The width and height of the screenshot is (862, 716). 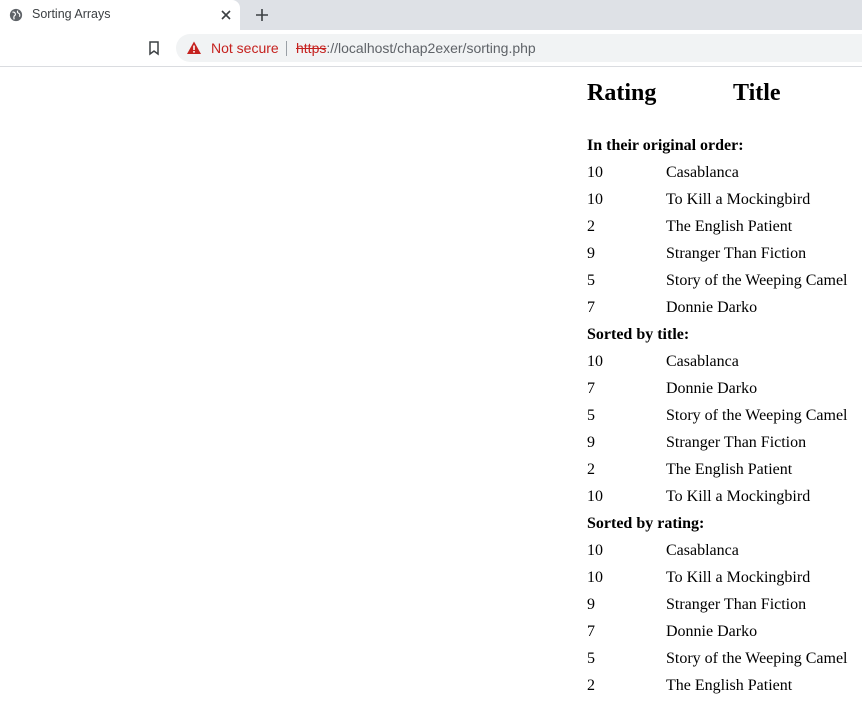 I want to click on new-tab-plus-icon, so click(x=262, y=15).